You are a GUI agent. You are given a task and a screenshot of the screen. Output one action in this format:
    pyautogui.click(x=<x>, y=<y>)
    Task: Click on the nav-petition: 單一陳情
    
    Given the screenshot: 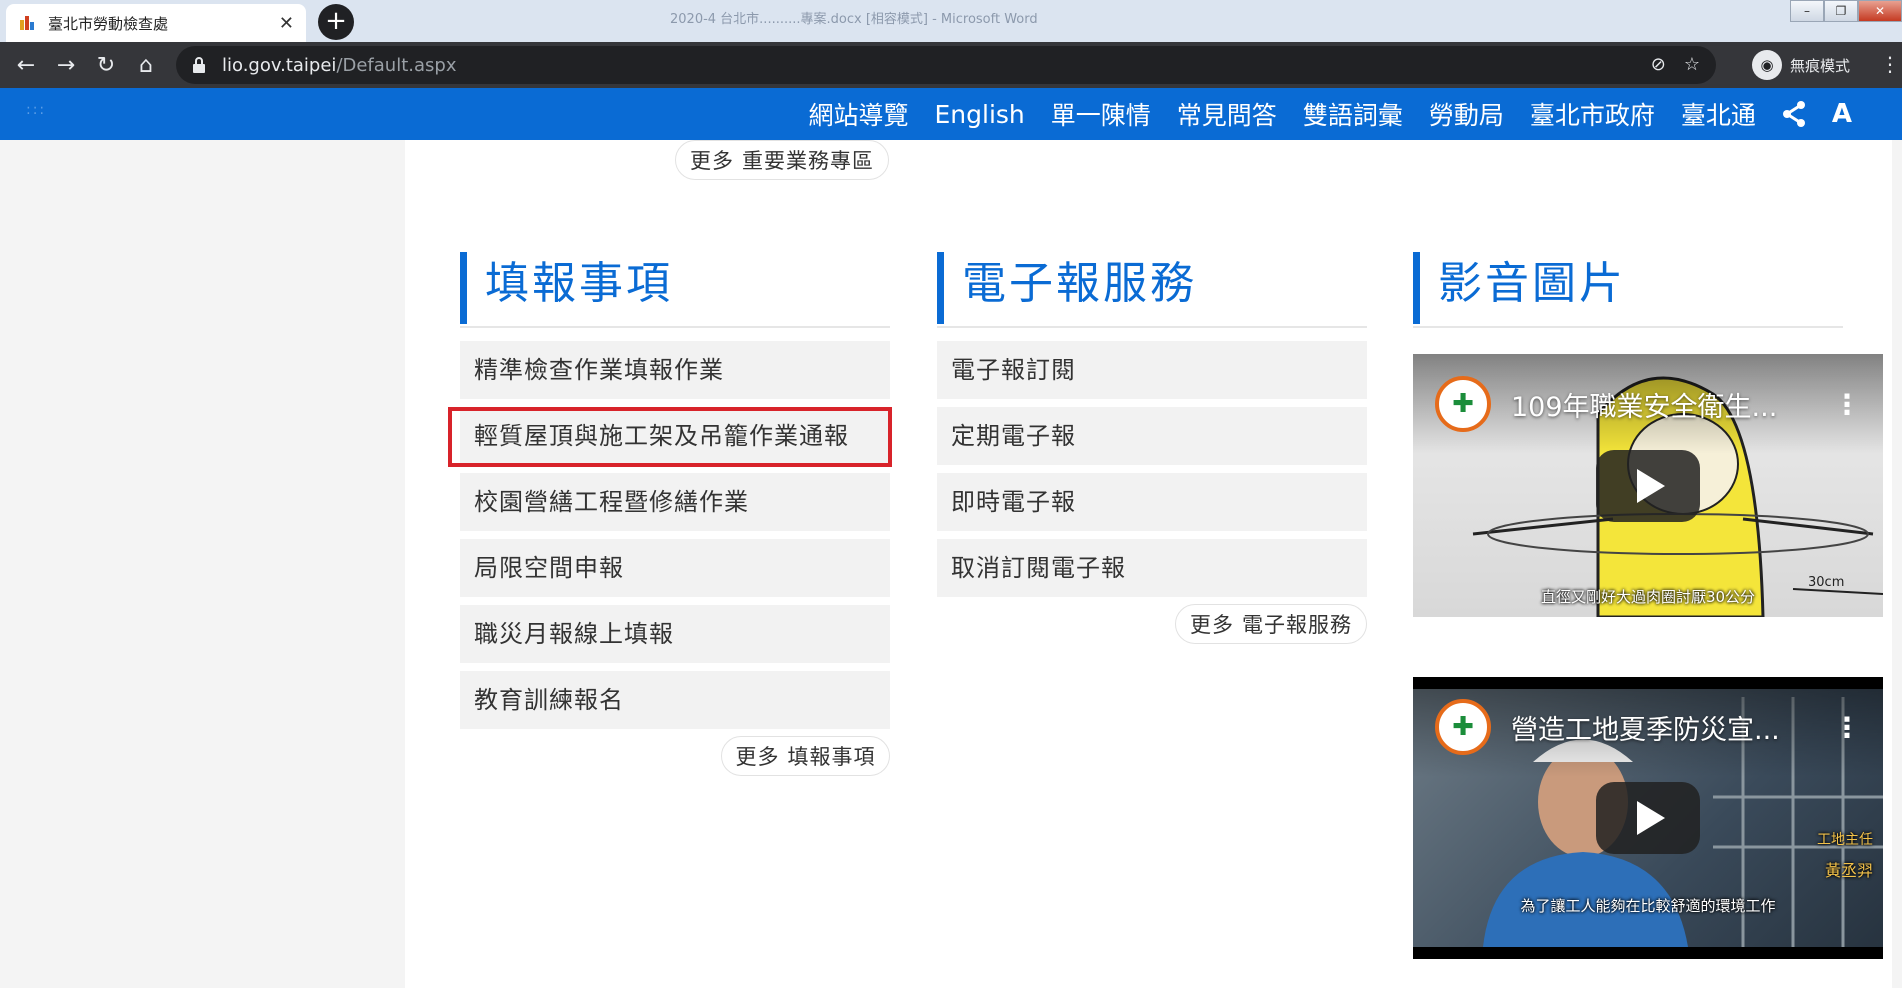 What is the action you would take?
    pyautogui.click(x=1101, y=114)
    